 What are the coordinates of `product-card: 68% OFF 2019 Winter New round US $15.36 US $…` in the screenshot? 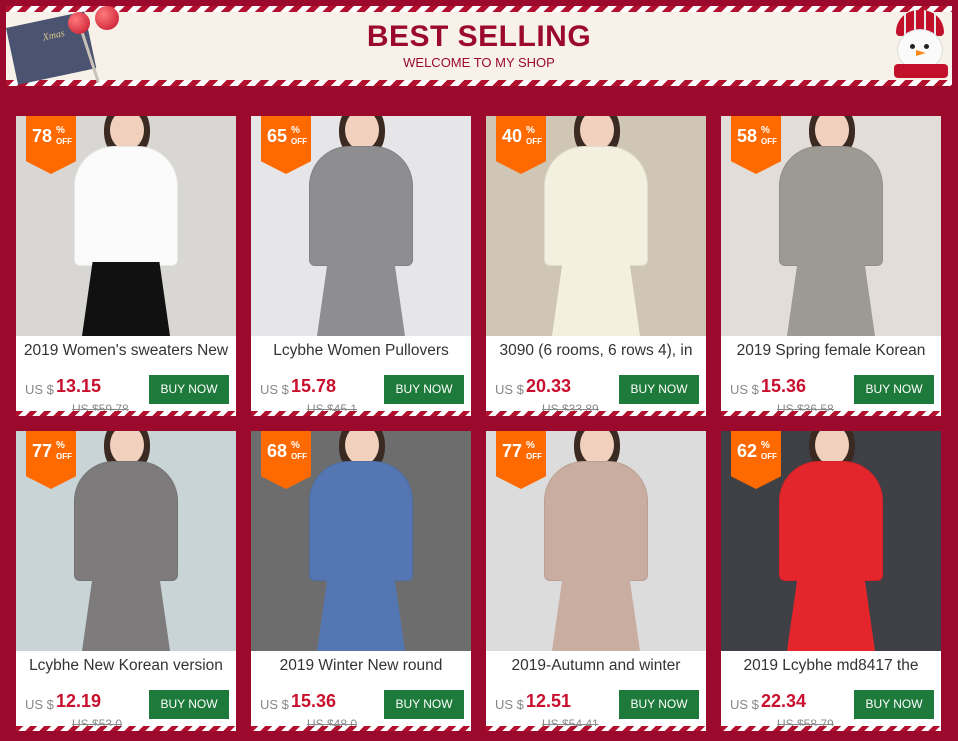 It's located at (361, 581).